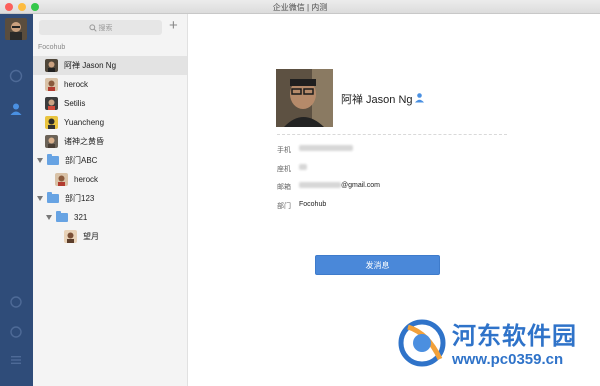 Image resolution: width=600 pixels, height=386 pixels. What do you see at coordinates (361, 185) in the screenshot?
I see `email-domain: @gmail.com` at bounding box center [361, 185].